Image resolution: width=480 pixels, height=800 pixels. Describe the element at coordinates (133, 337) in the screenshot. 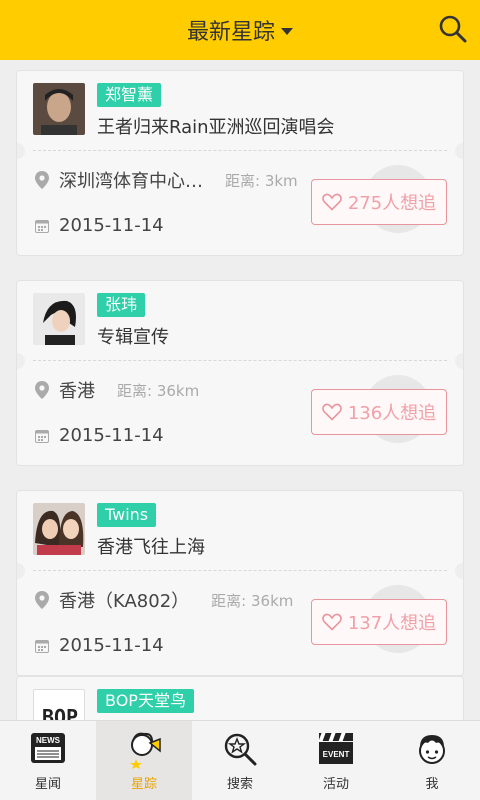

I see `event-title: 专辑宣传` at that location.